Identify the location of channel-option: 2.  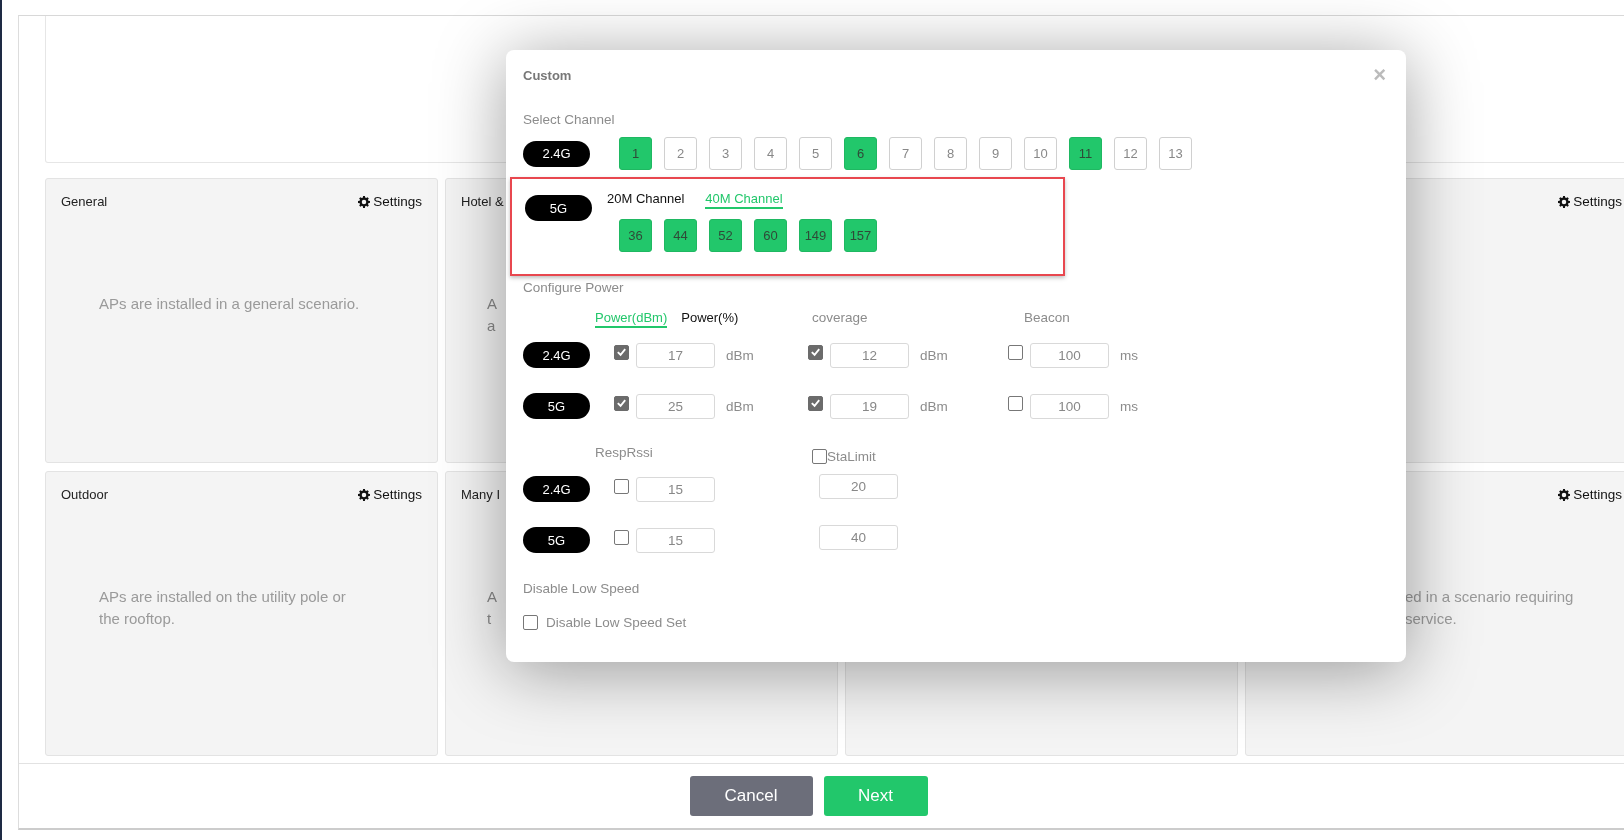
(680, 153).